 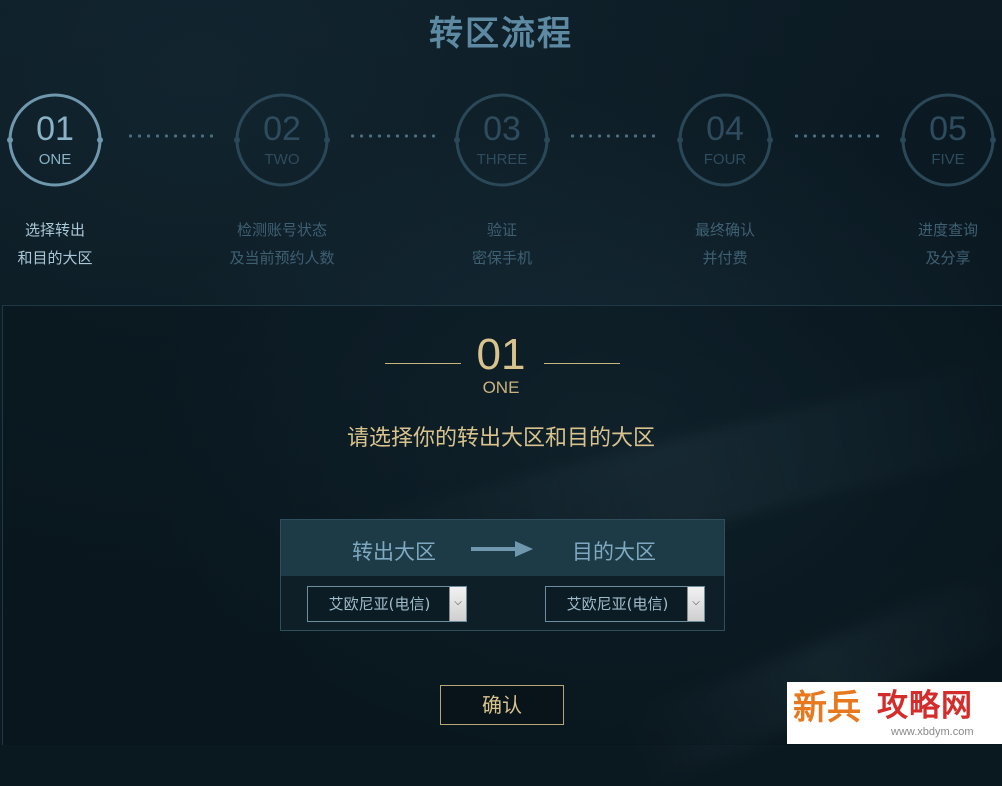 I want to click on step-number: 05, so click(x=948, y=129).